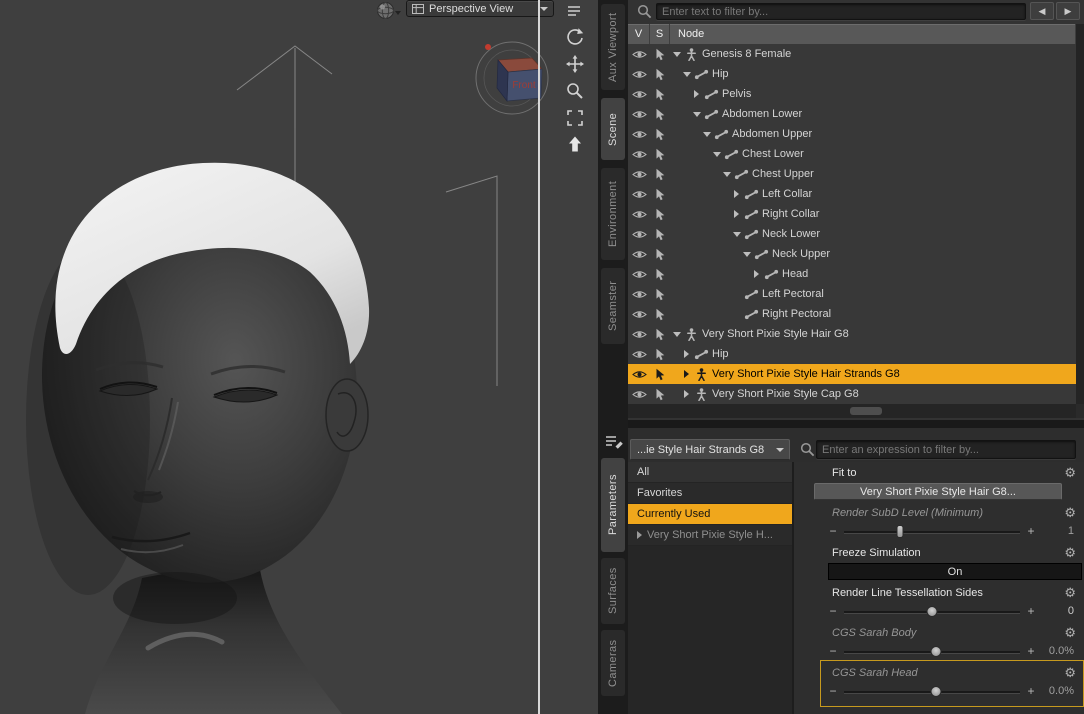  What do you see at coordinates (613, 505) in the screenshot?
I see `dock-tab-parameters: Parameters` at bounding box center [613, 505].